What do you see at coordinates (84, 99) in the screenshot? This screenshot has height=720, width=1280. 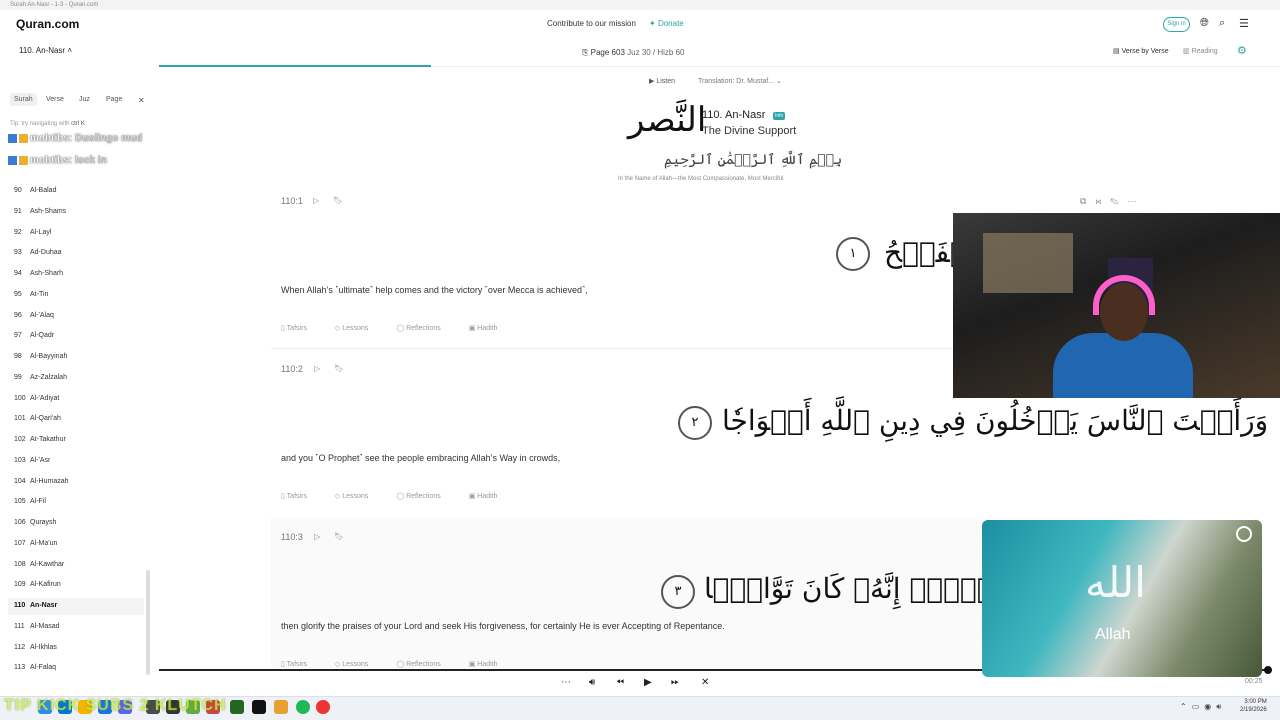 I see `tab-juz: Juz` at bounding box center [84, 99].